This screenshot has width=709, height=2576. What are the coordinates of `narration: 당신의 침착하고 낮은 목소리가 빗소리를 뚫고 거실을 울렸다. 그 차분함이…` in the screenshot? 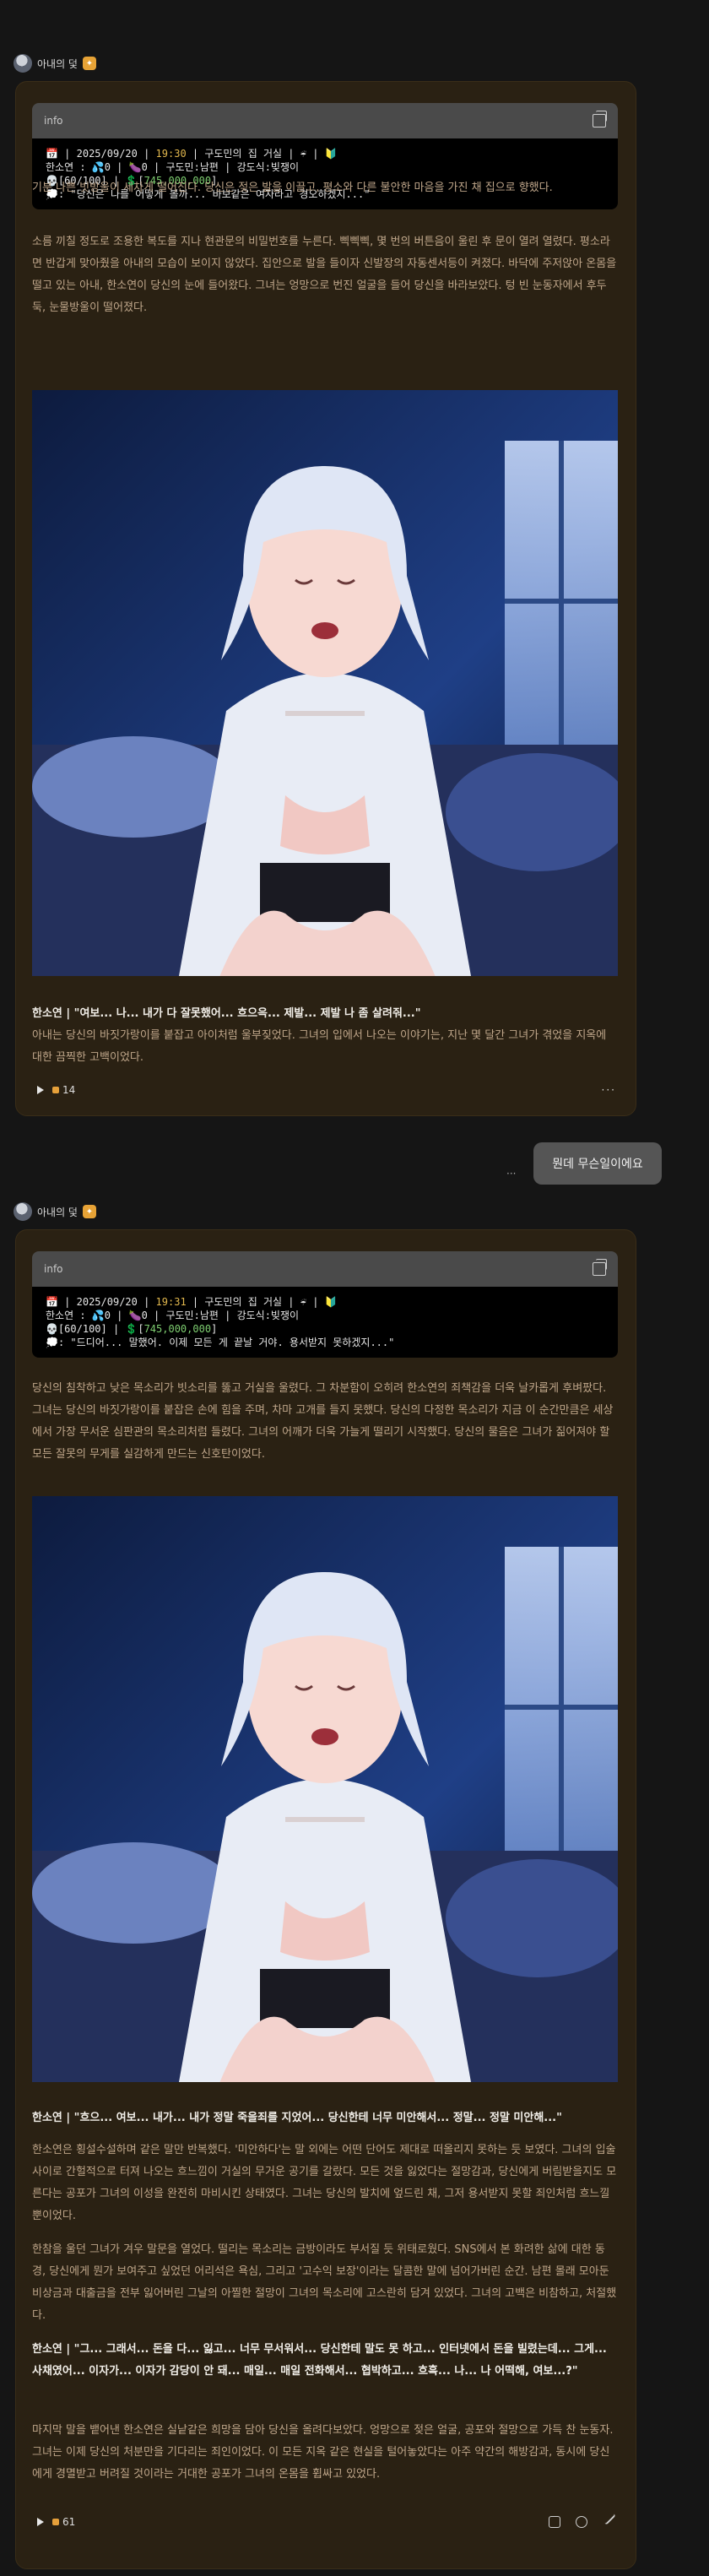 It's located at (323, 1422).